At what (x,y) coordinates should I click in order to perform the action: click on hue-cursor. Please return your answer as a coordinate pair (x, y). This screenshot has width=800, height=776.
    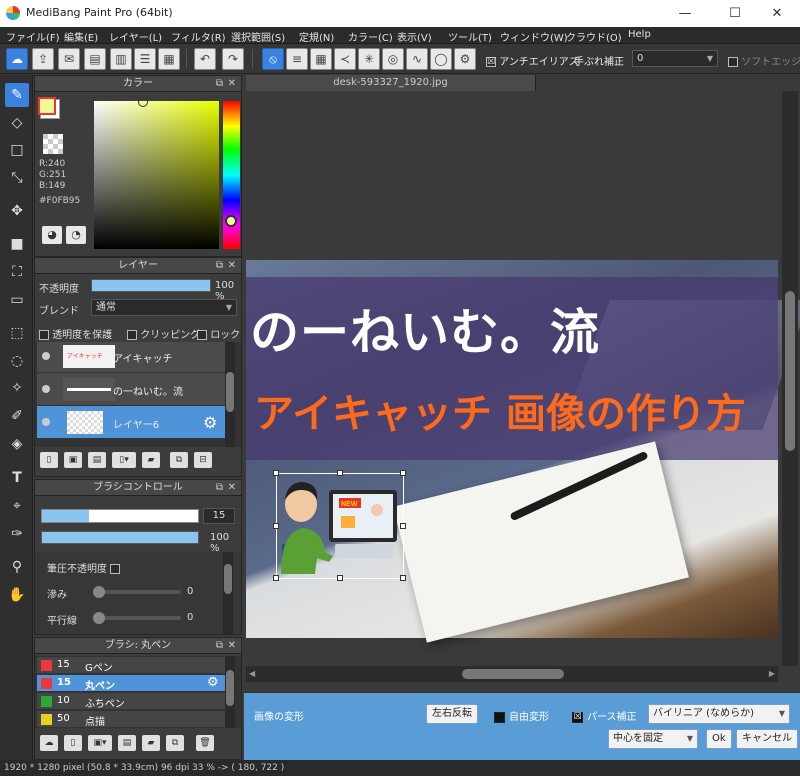
    Looking at the image, I should click on (231, 221).